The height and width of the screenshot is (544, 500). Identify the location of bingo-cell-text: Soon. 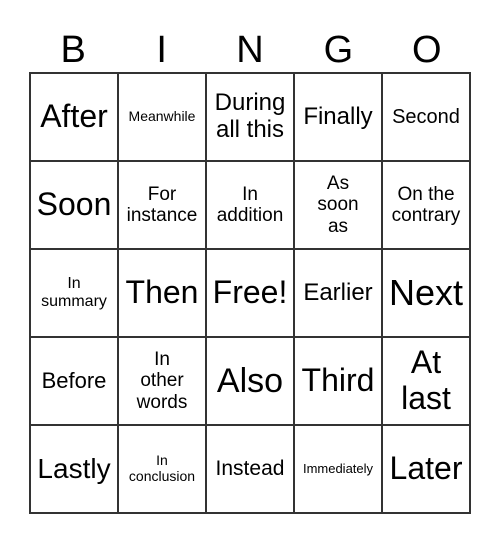
(74, 204).